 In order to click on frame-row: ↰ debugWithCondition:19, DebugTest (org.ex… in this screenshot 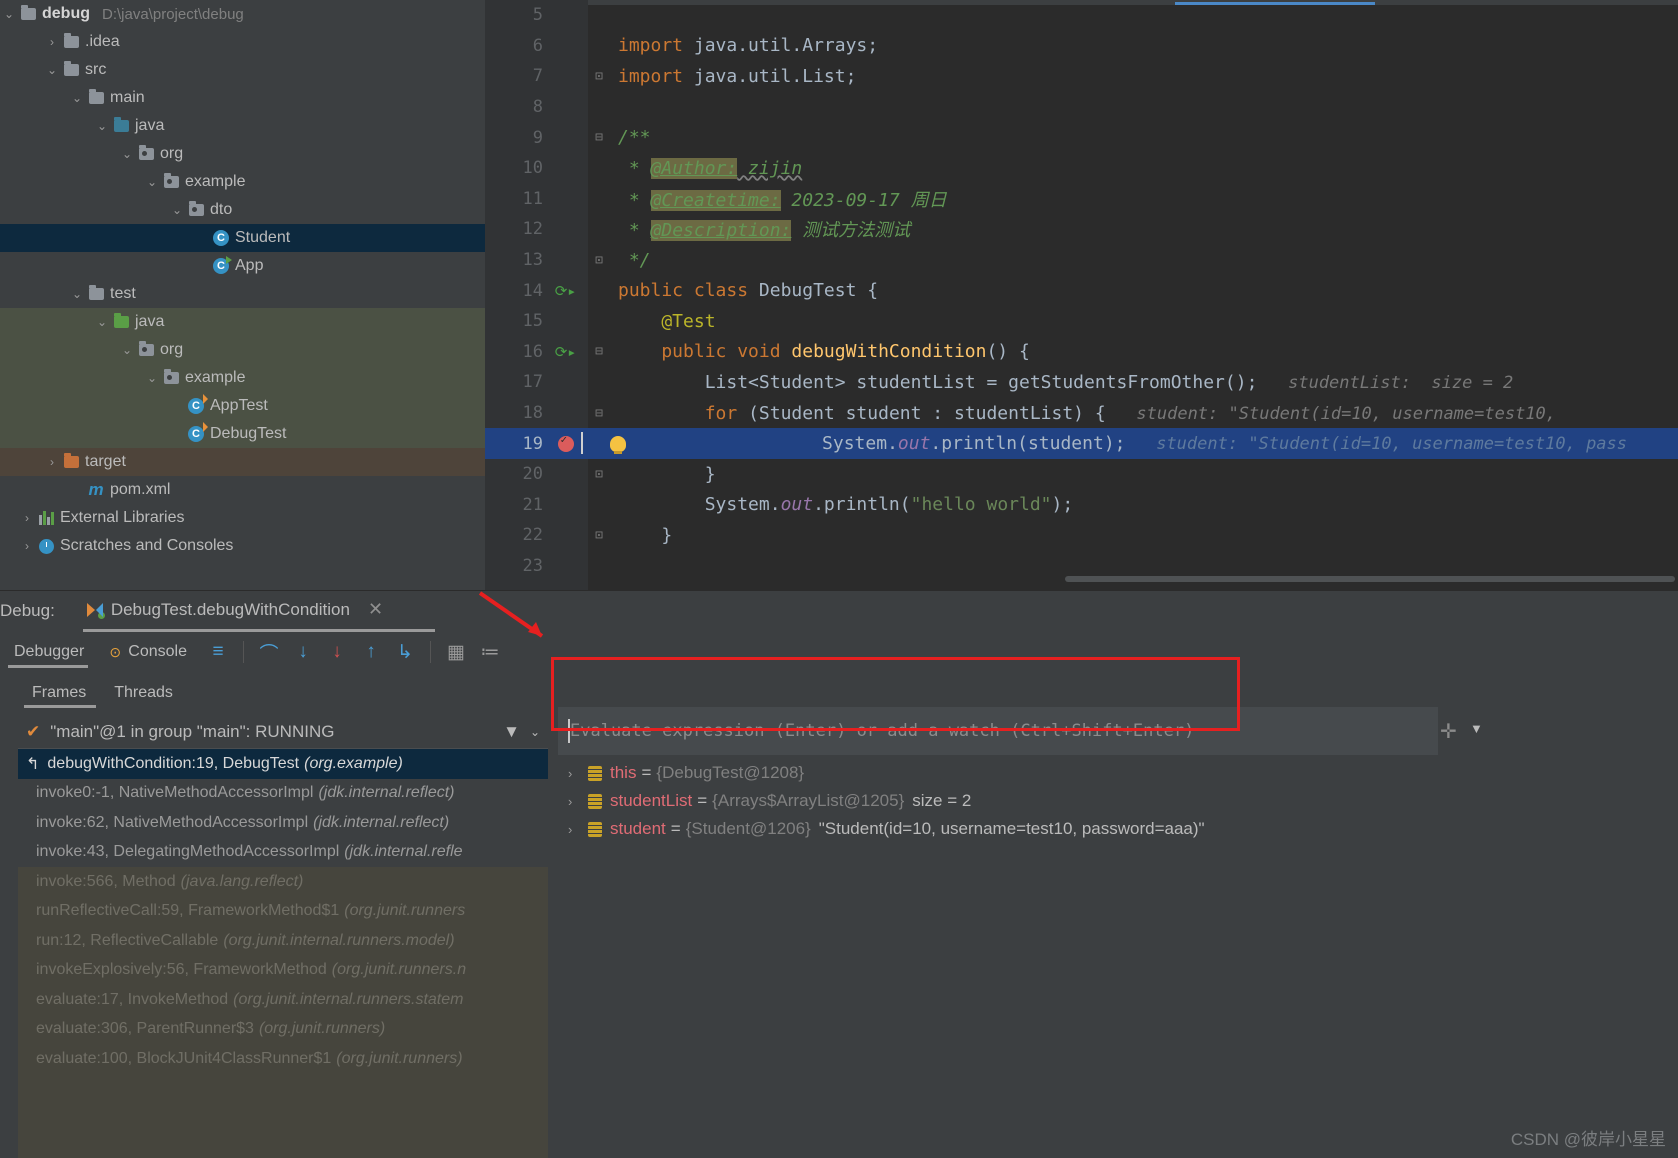, I will do `click(283, 764)`.